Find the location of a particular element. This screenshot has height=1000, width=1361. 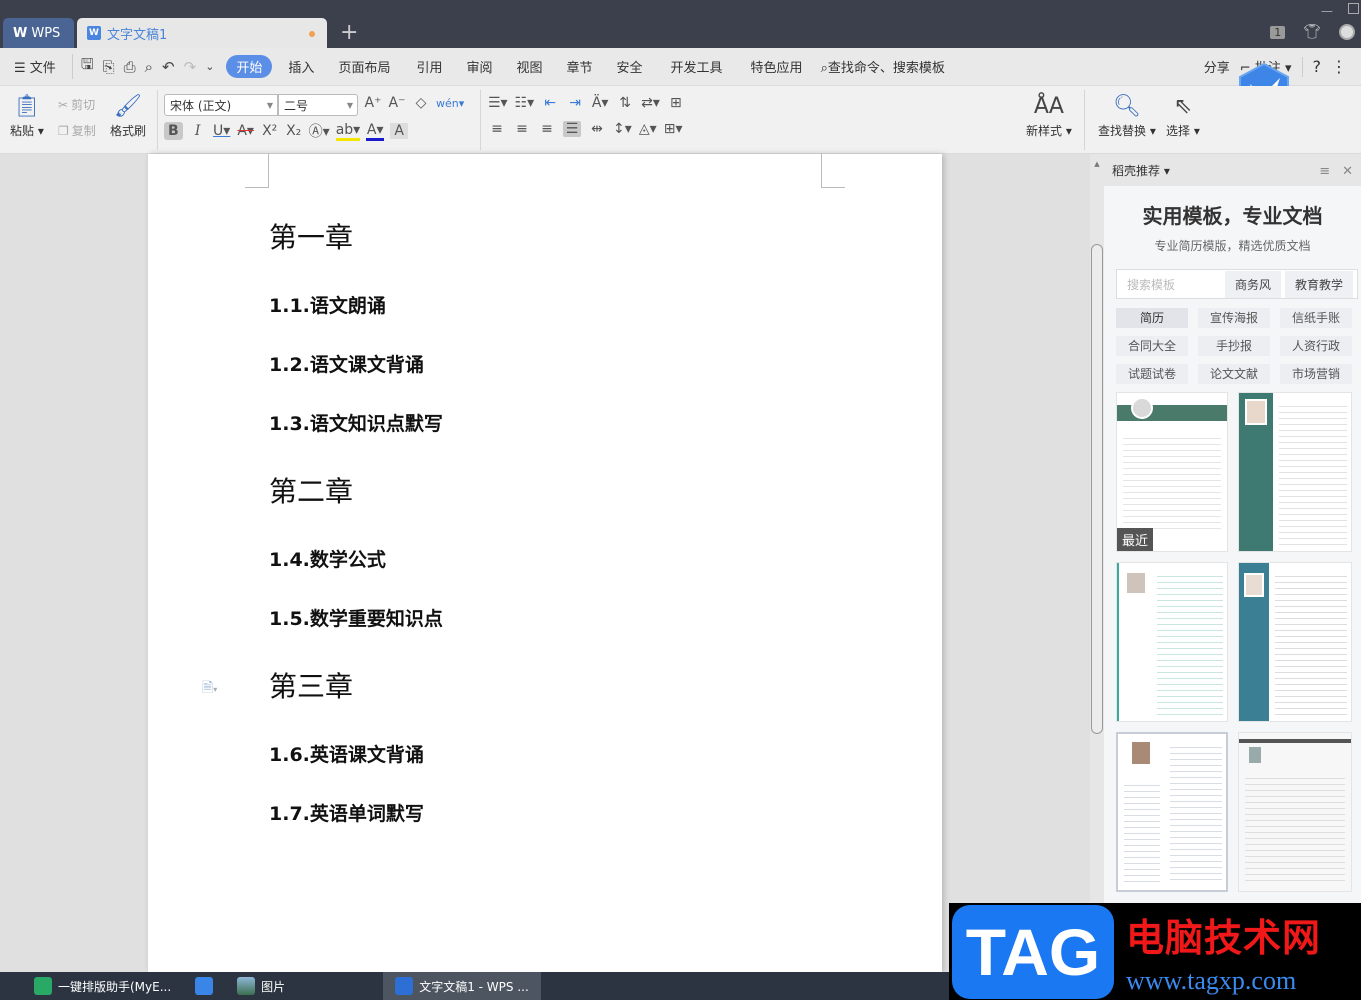

minimize-button: — is located at coordinates (1327, 11).